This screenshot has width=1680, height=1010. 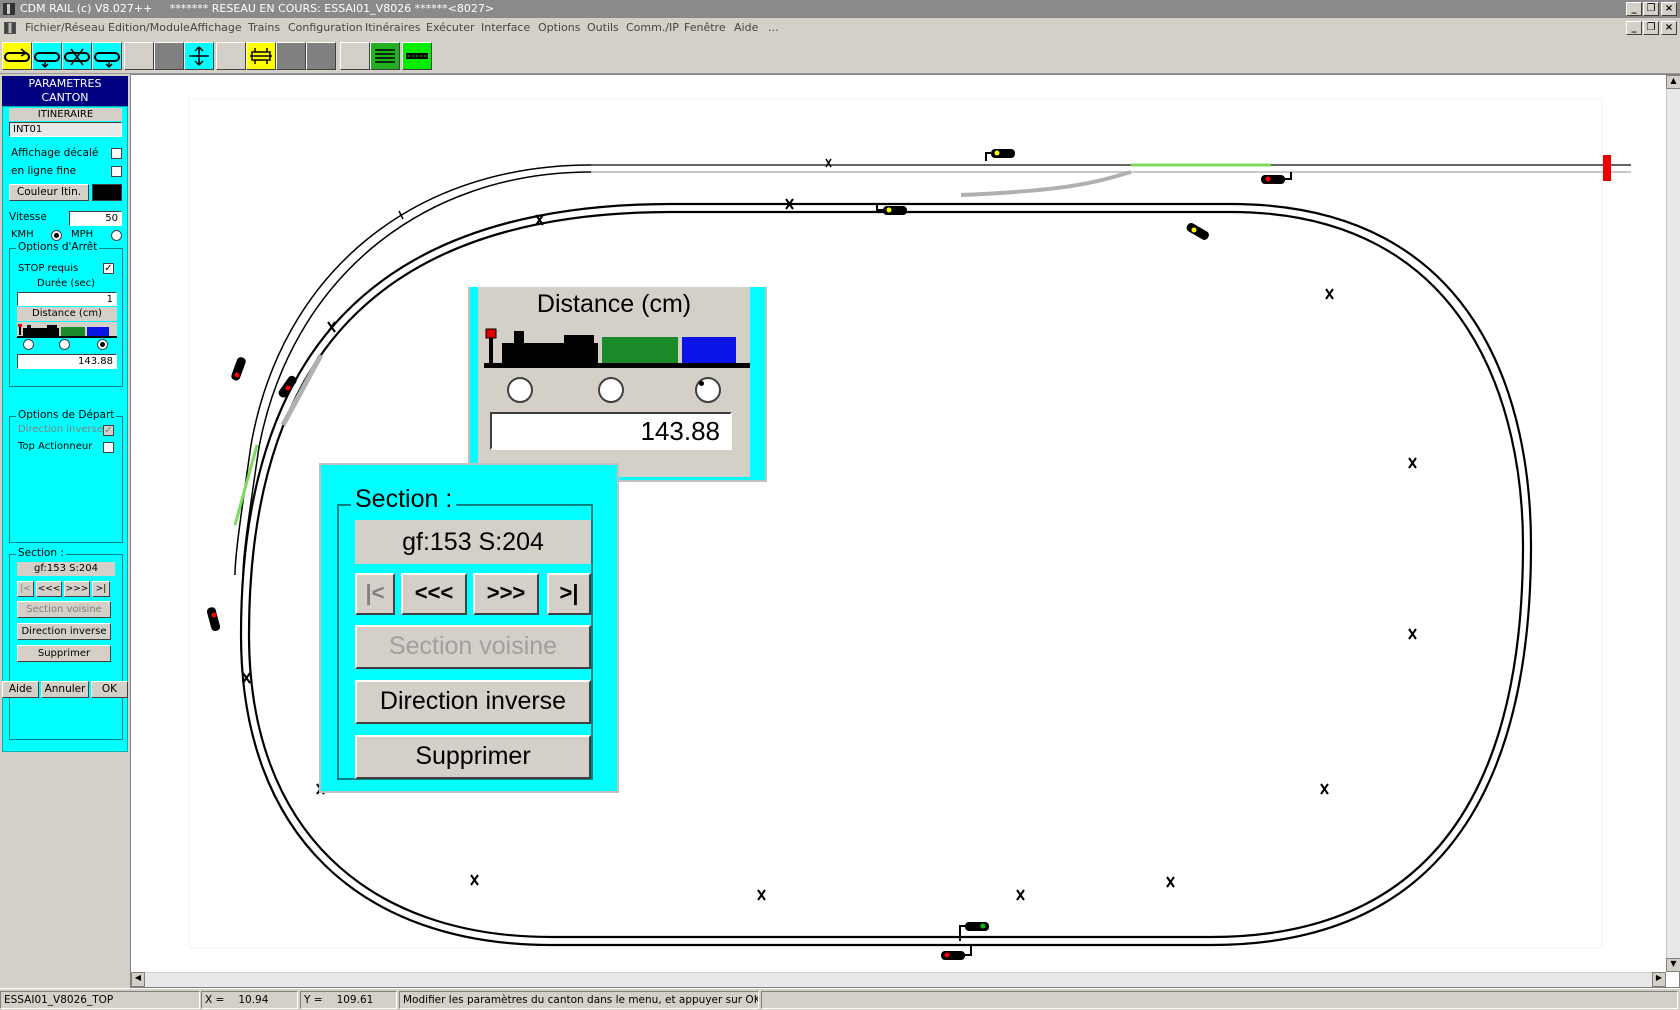 What do you see at coordinates (355, 56) in the screenshot?
I see `blank3-icon` at bounding box center [355, 56].